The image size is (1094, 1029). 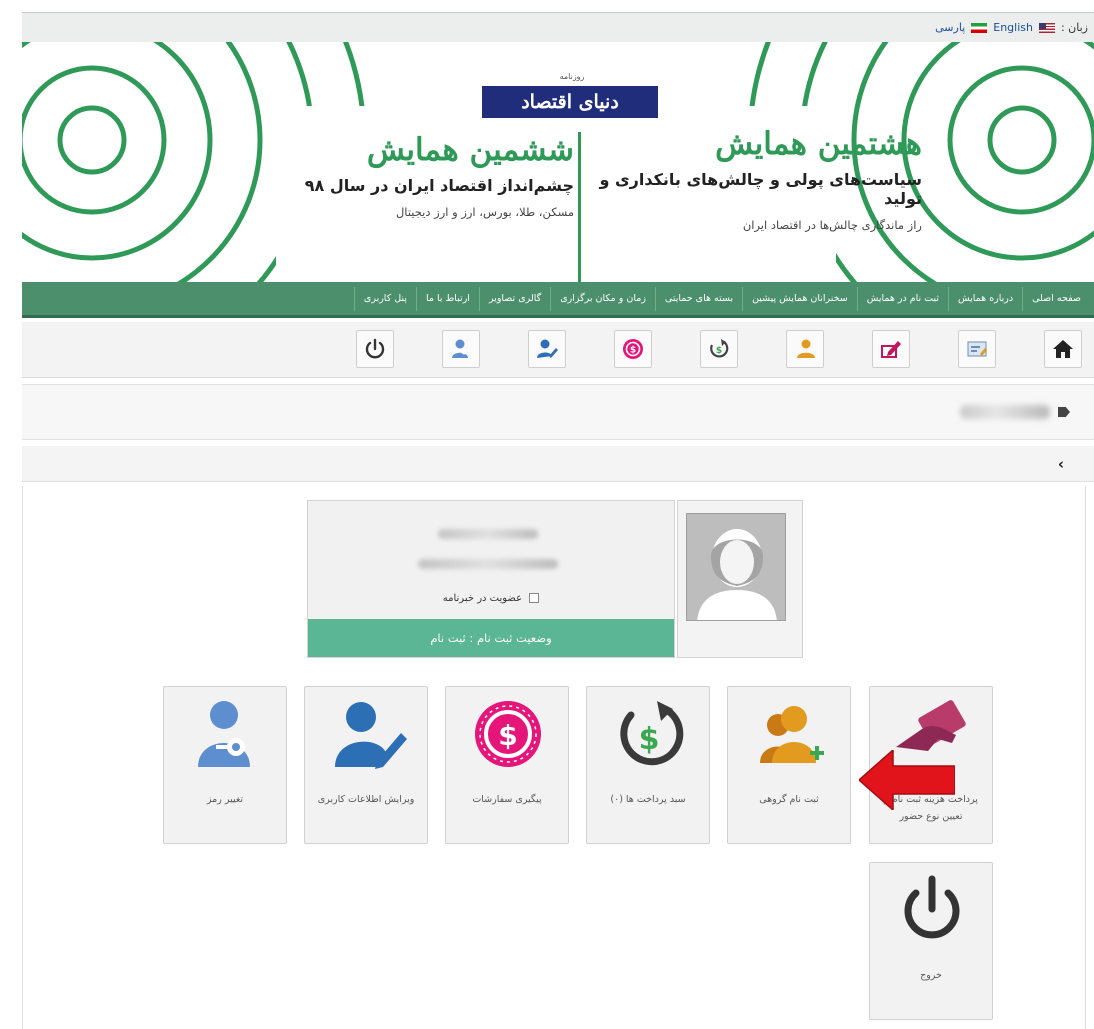 What do you see at coordinates (558, 412) in the screenshot?
I see `breadcrumb` at bounding box center [558, 412].